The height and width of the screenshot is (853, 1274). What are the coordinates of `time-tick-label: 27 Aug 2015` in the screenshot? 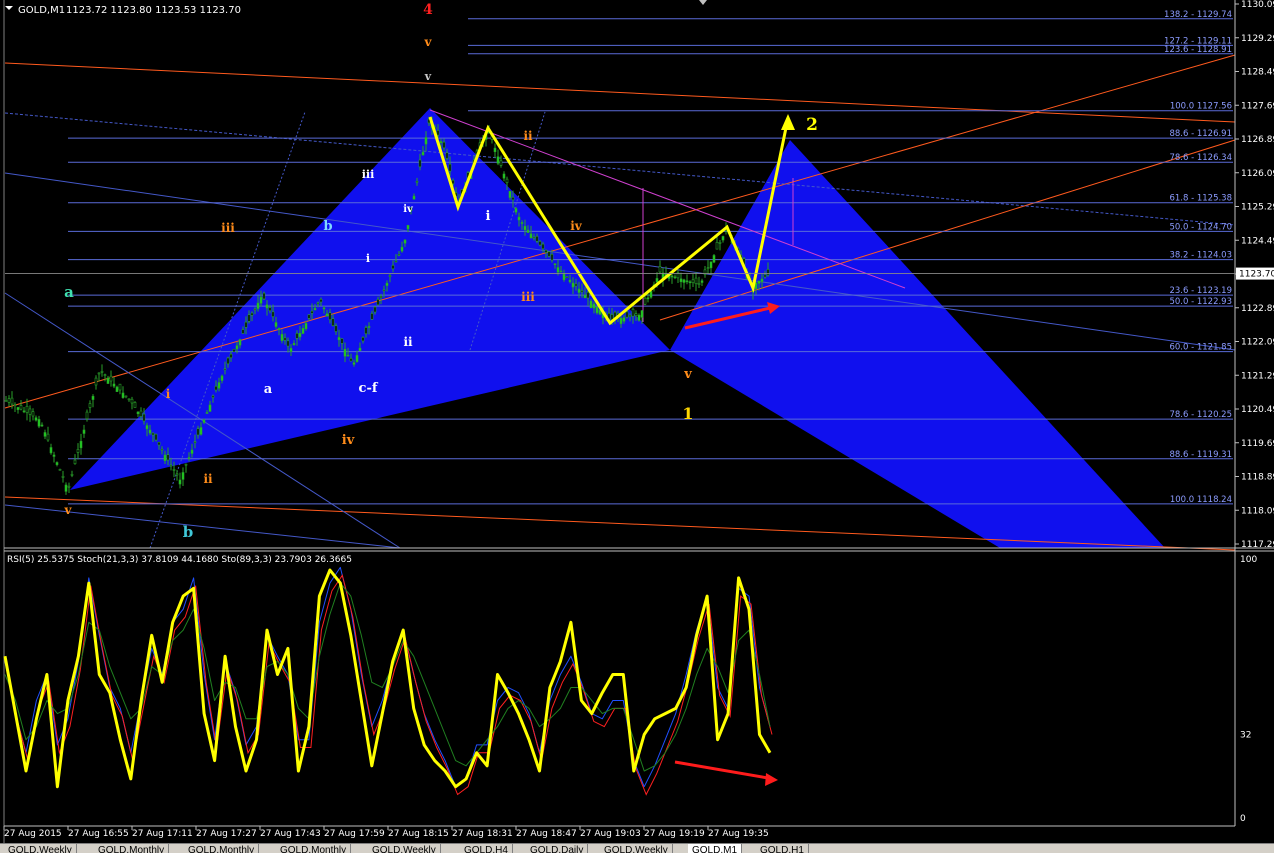 It's located at (33, 834).